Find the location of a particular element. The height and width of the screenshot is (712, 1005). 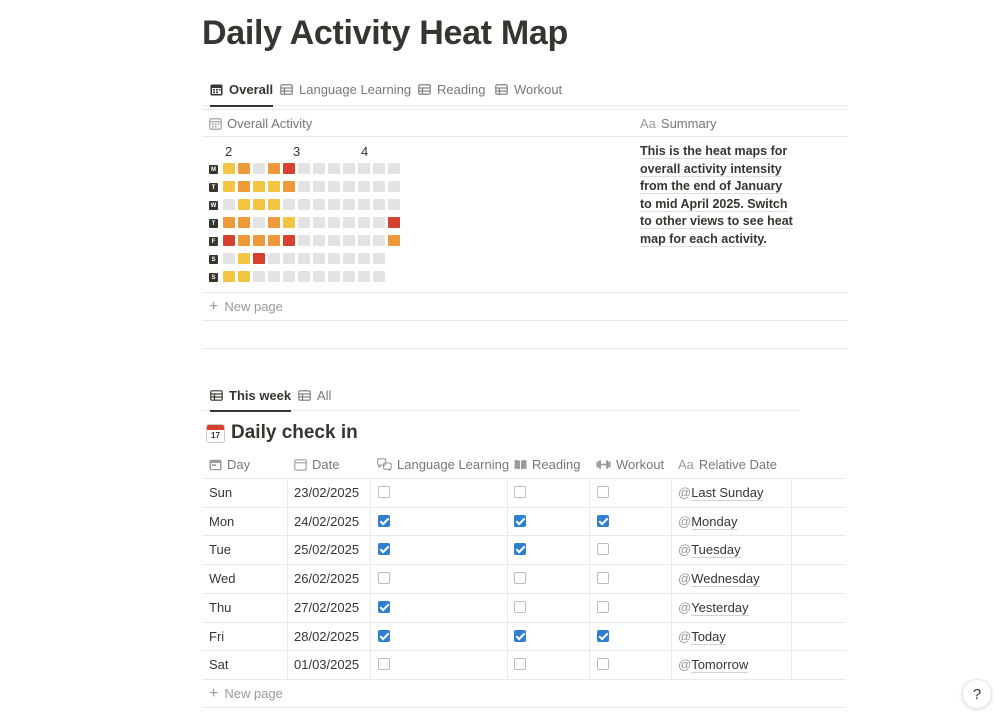

plus-icon: + is located at coordinates (214, 306).